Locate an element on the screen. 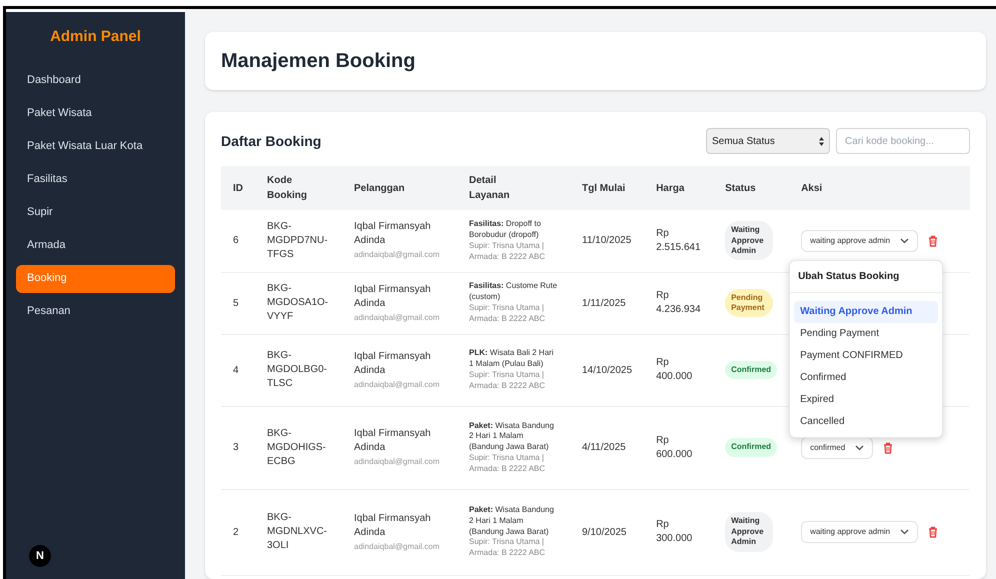  section-title: Daftar Booking is located at coordinates (271, 141).